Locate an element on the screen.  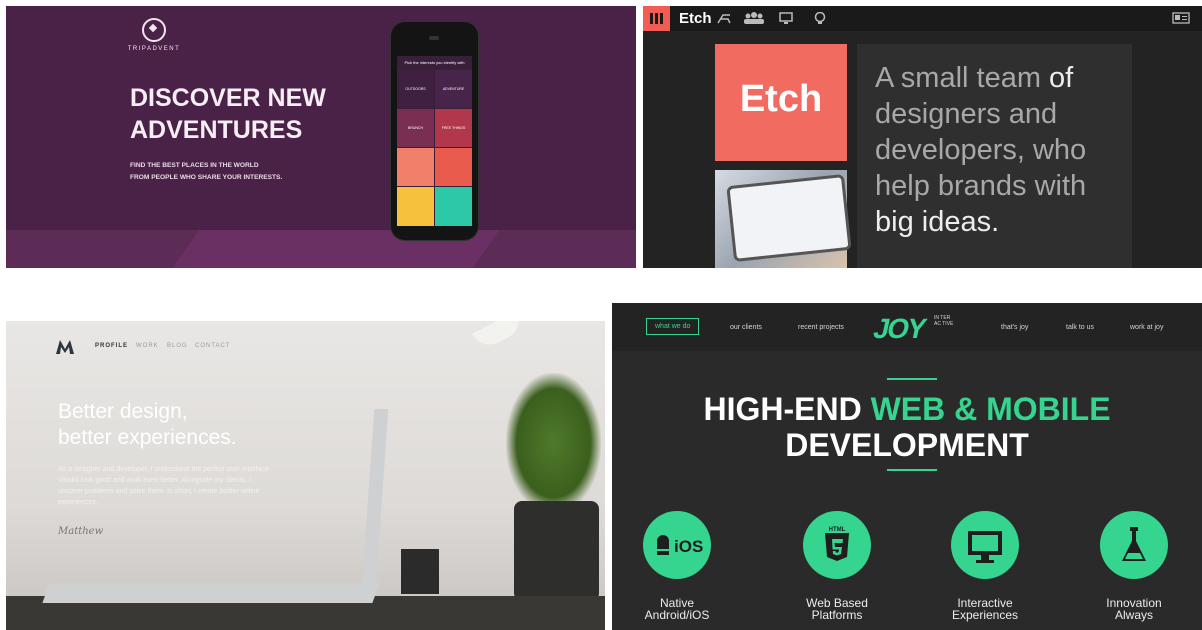
headline-line-2: DEVELOPMENT is located at coordinates (907, 445).